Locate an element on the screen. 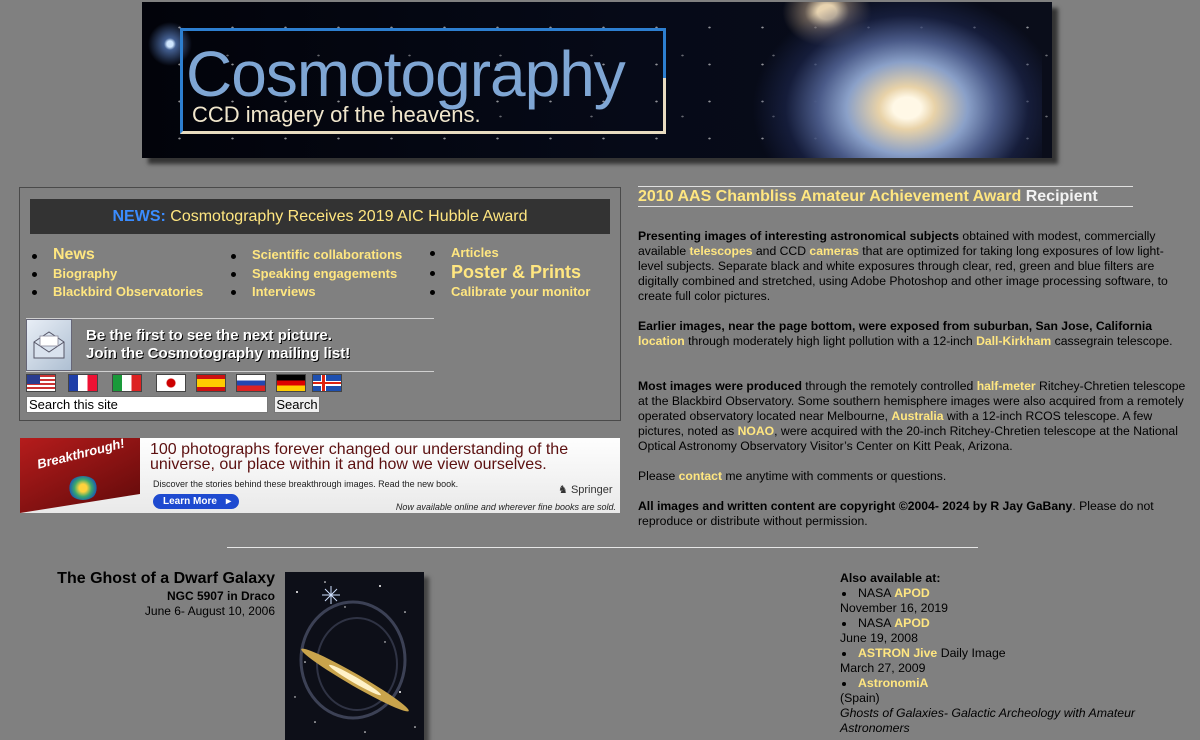 Image resolution: width=1200 pixels, height=740 pixels. featured-subtitle: NGC 5907 in Draco is located at coordinates (220, 596).